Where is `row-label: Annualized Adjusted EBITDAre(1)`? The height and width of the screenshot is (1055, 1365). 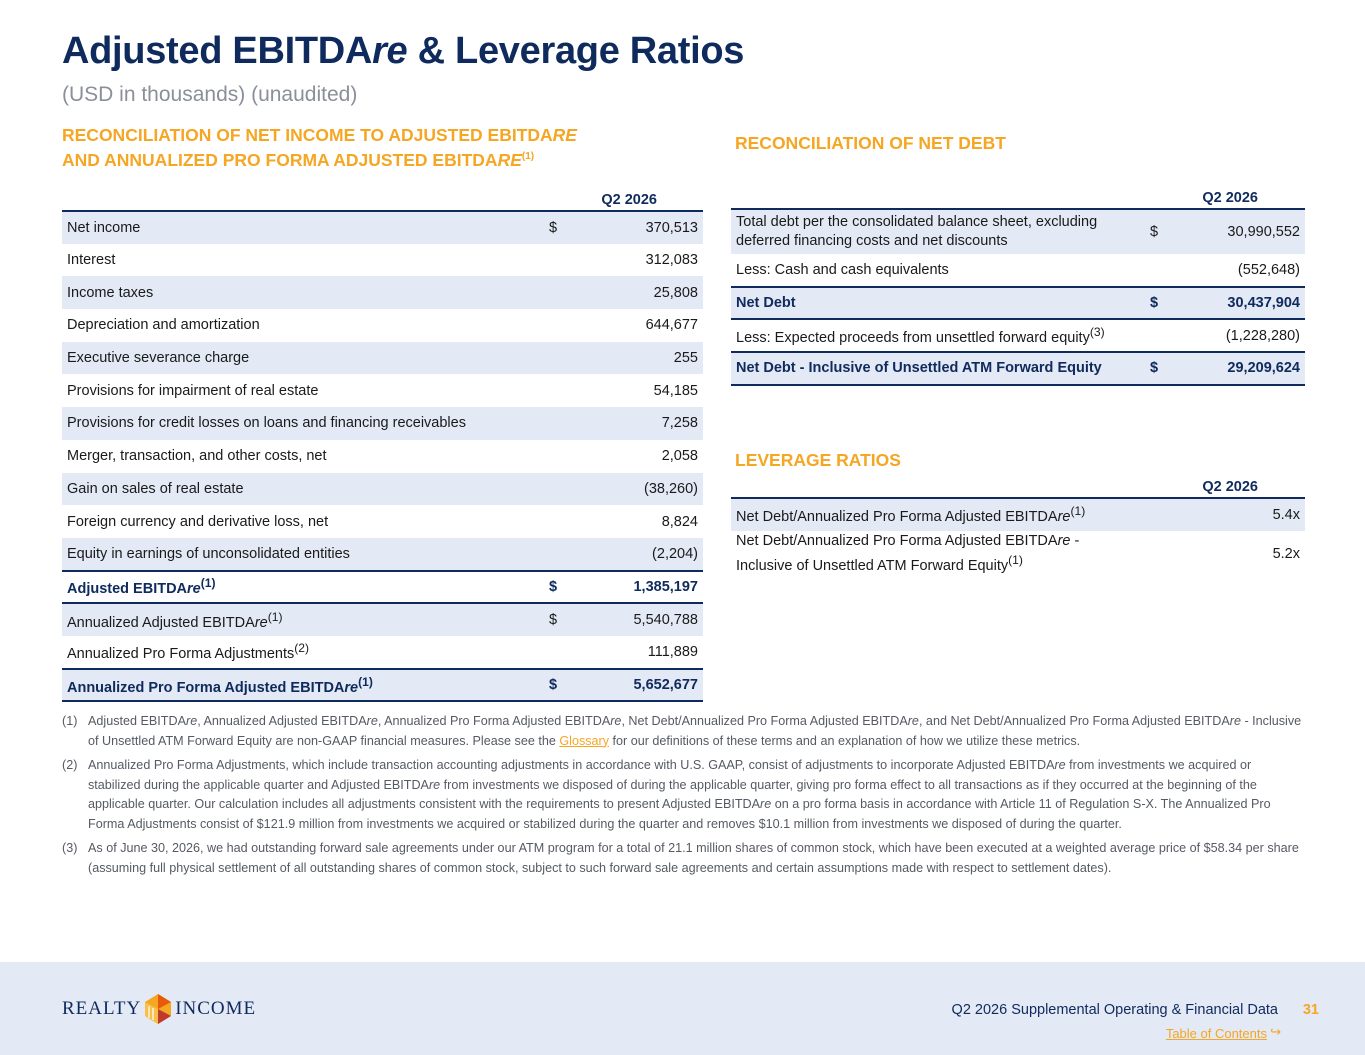
row-label: Annualized Adjusted EBITDAre(1) is located at coordinates (303, 619).